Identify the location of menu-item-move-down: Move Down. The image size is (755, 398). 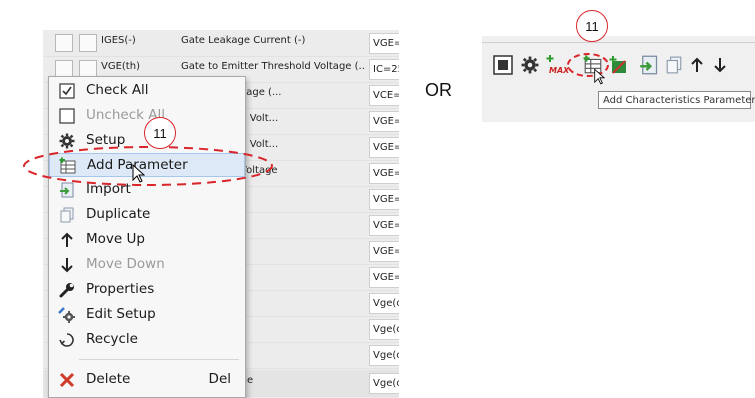
(147, 265).